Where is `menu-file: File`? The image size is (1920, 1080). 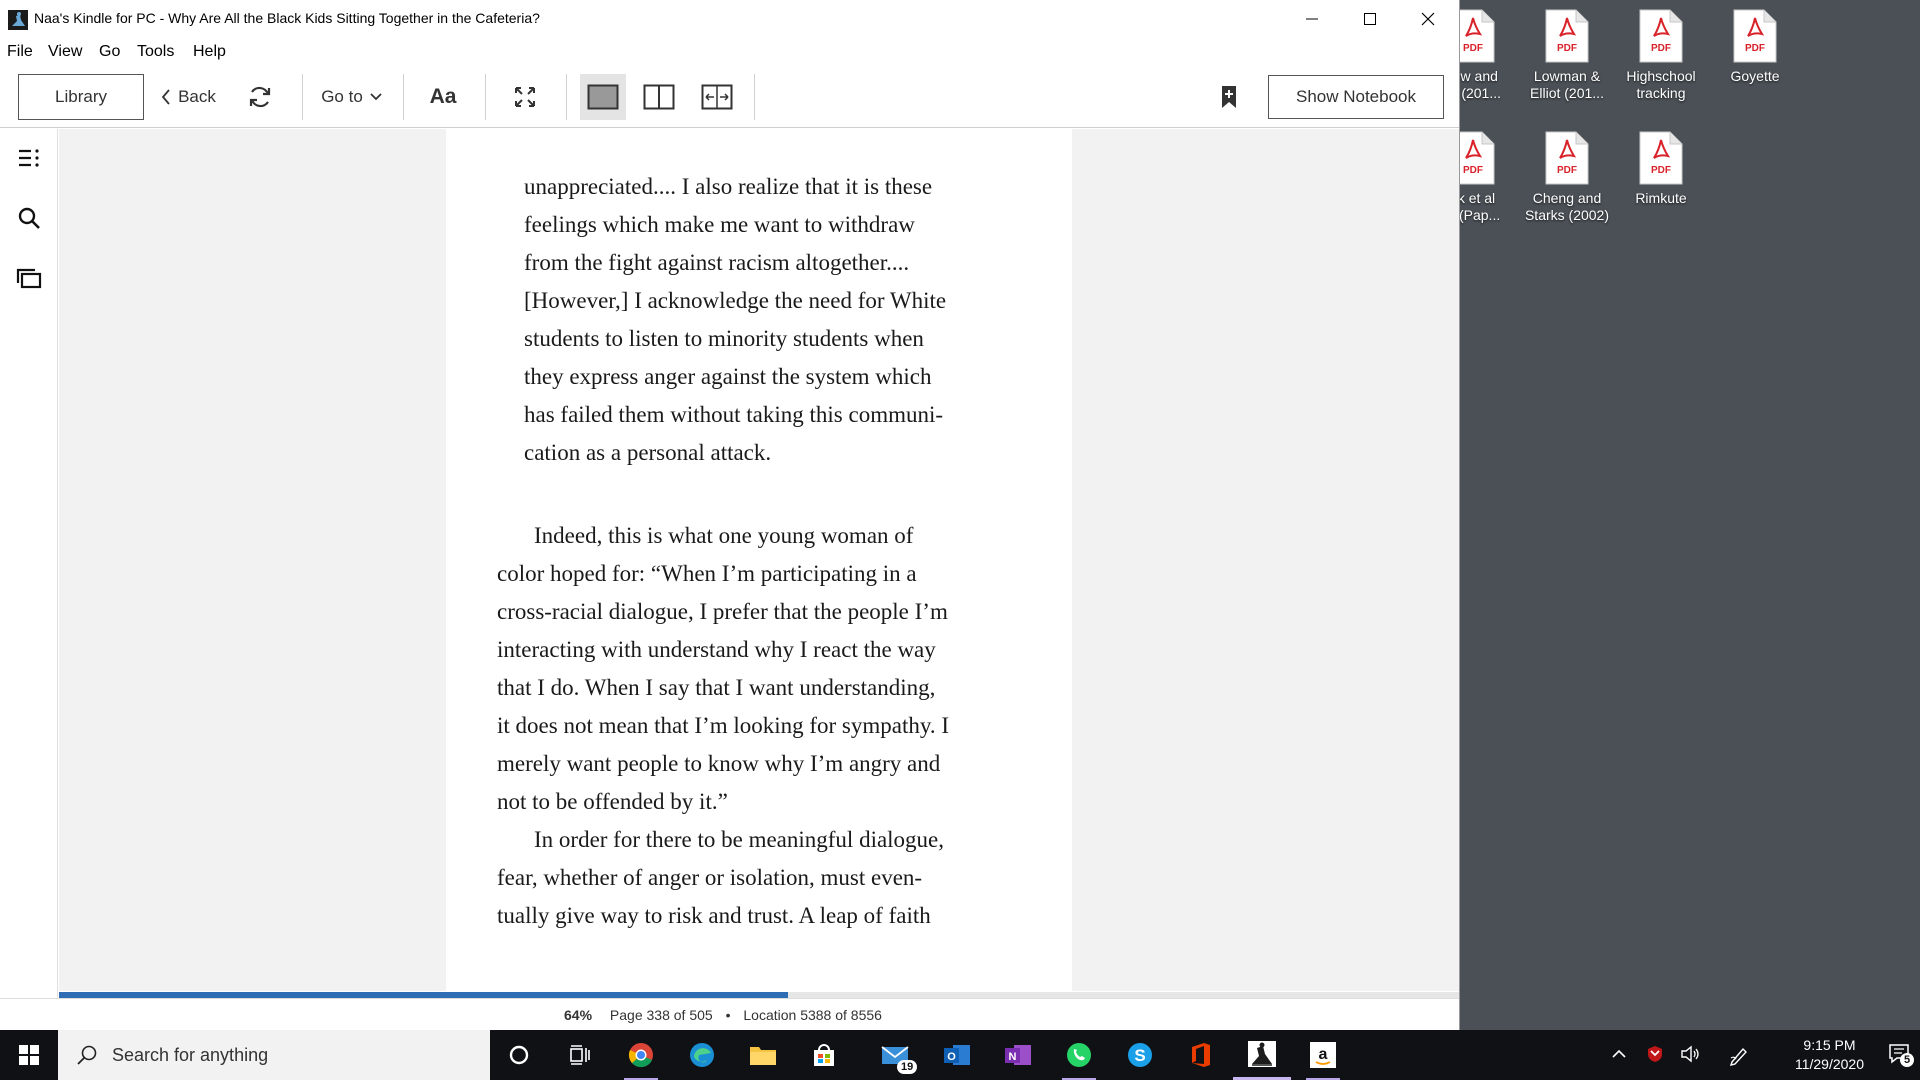
menu-file: File is located at coordinates (20, 52).